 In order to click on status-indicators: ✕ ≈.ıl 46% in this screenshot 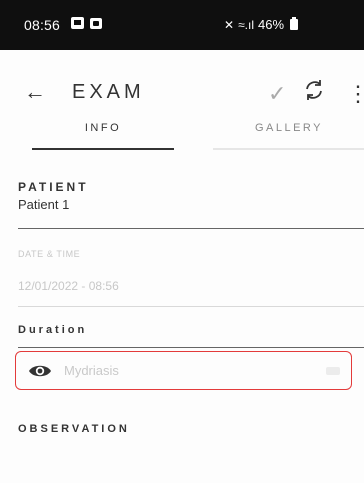, I will do `click(261, 24)`.